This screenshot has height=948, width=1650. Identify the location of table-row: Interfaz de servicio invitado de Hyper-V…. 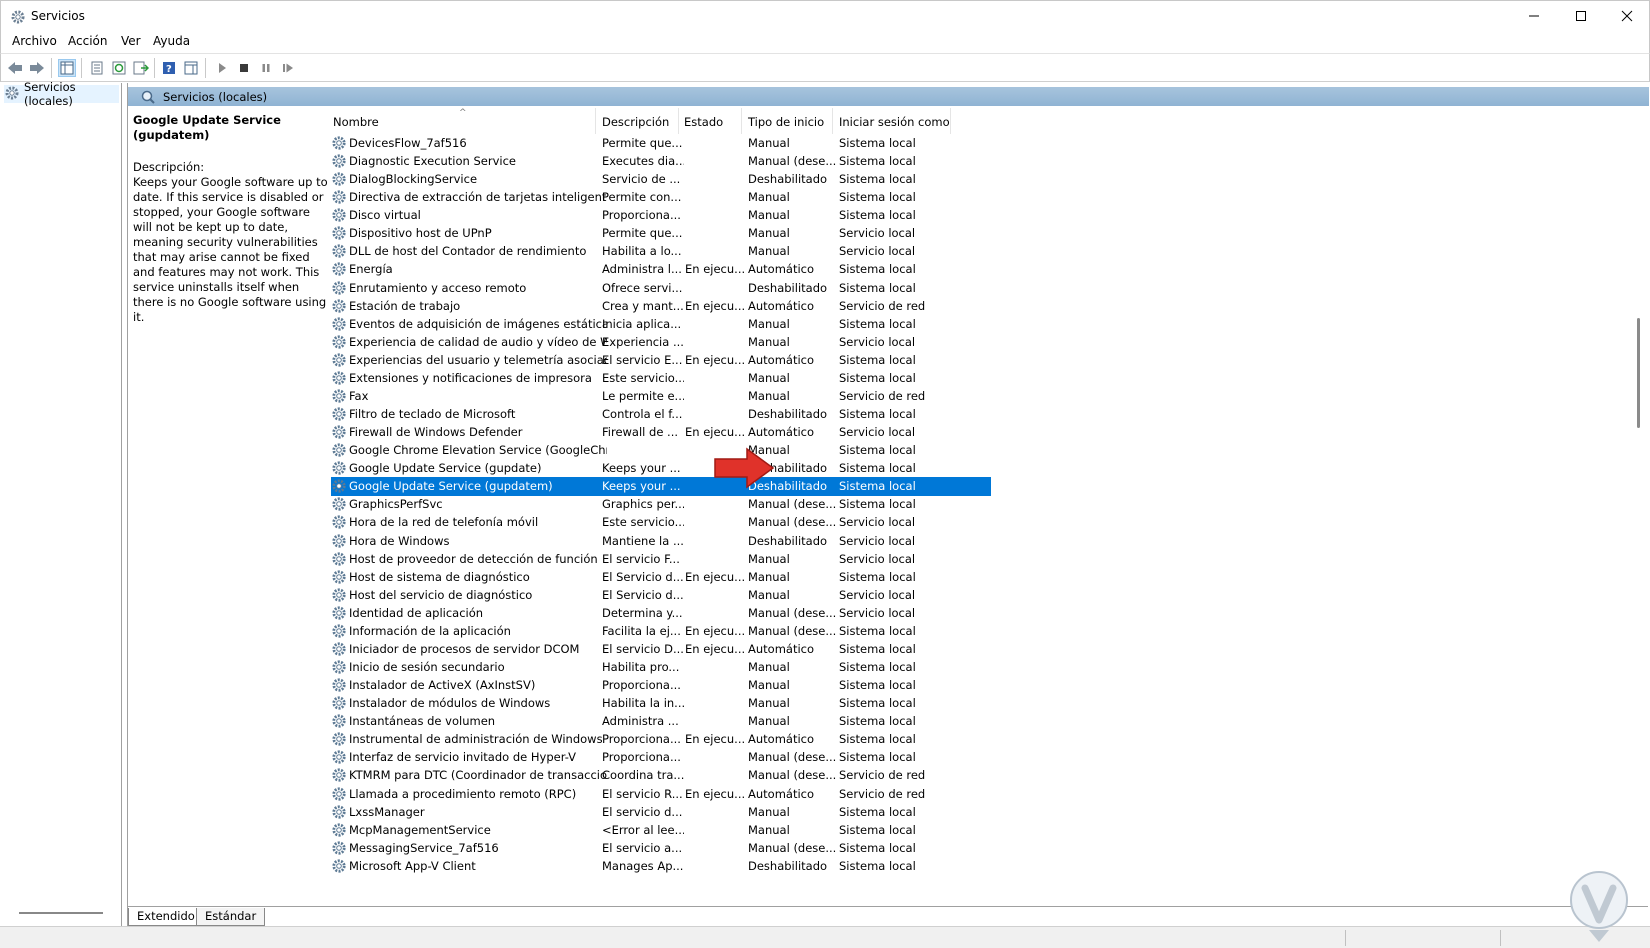
(661, 757).